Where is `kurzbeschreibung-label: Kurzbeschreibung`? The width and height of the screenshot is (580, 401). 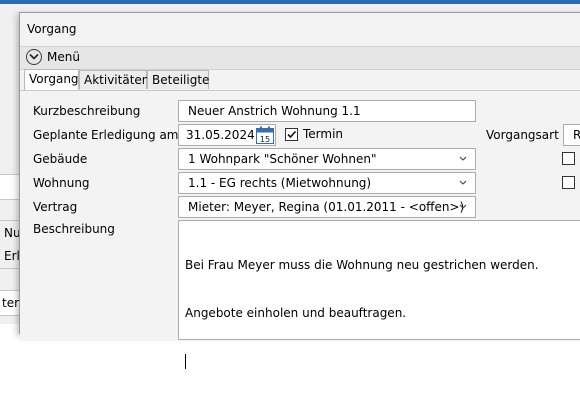 kurzbeschreibung-label: Kurzbeschreibung is located at coordinates (87, 111).